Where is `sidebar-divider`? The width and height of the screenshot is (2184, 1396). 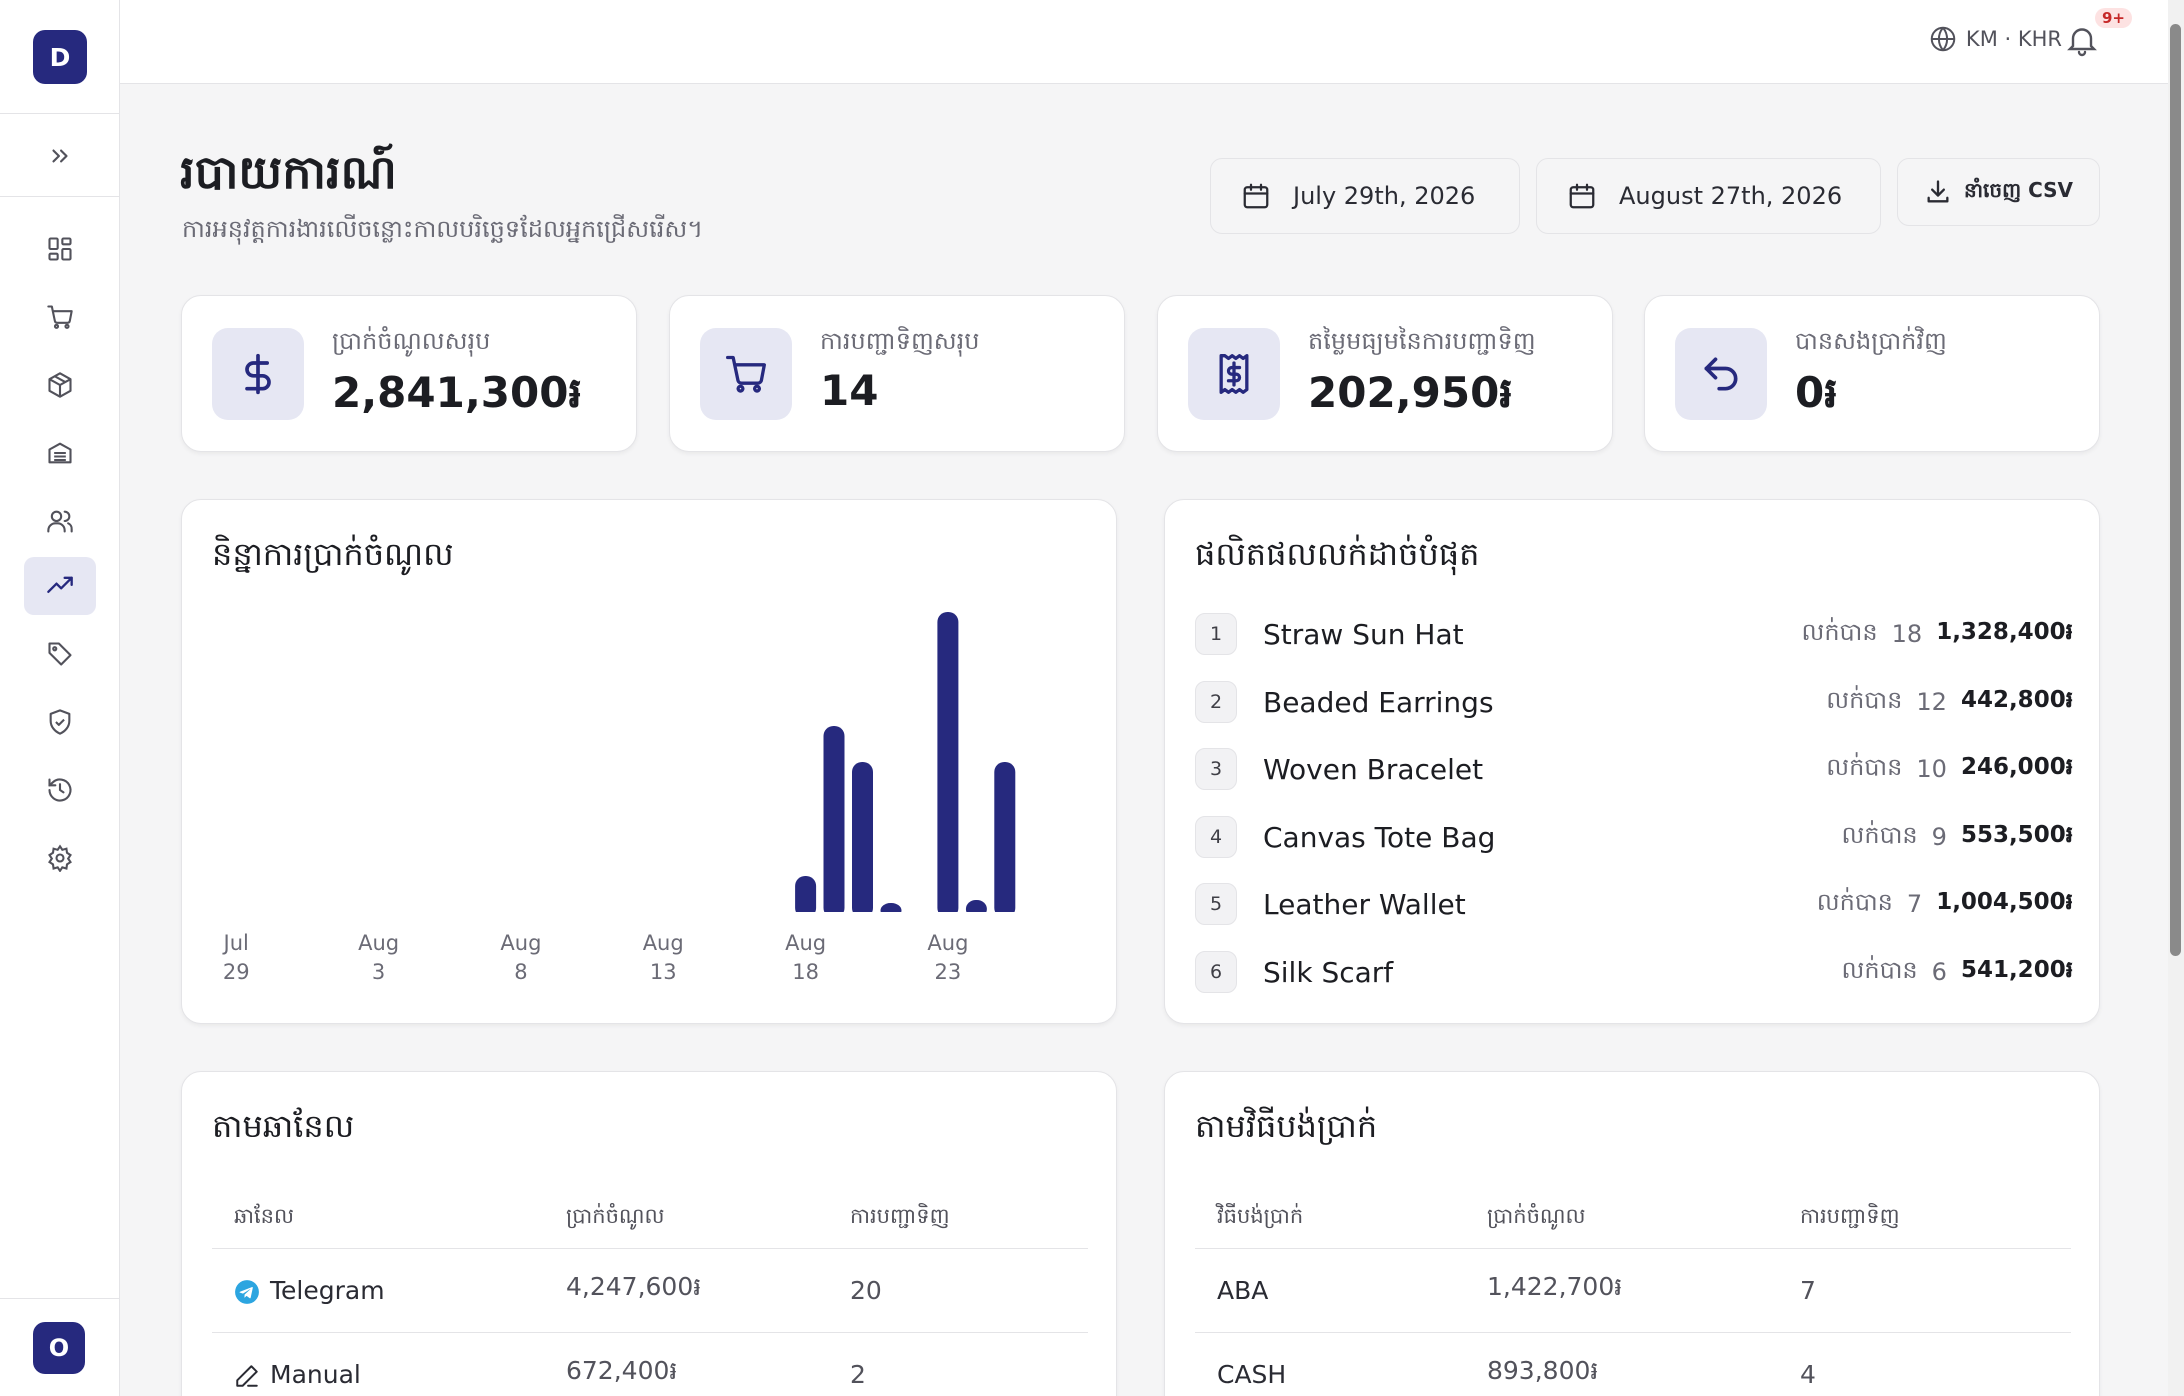
sidebar-divider is located at coordinates (60, 113).